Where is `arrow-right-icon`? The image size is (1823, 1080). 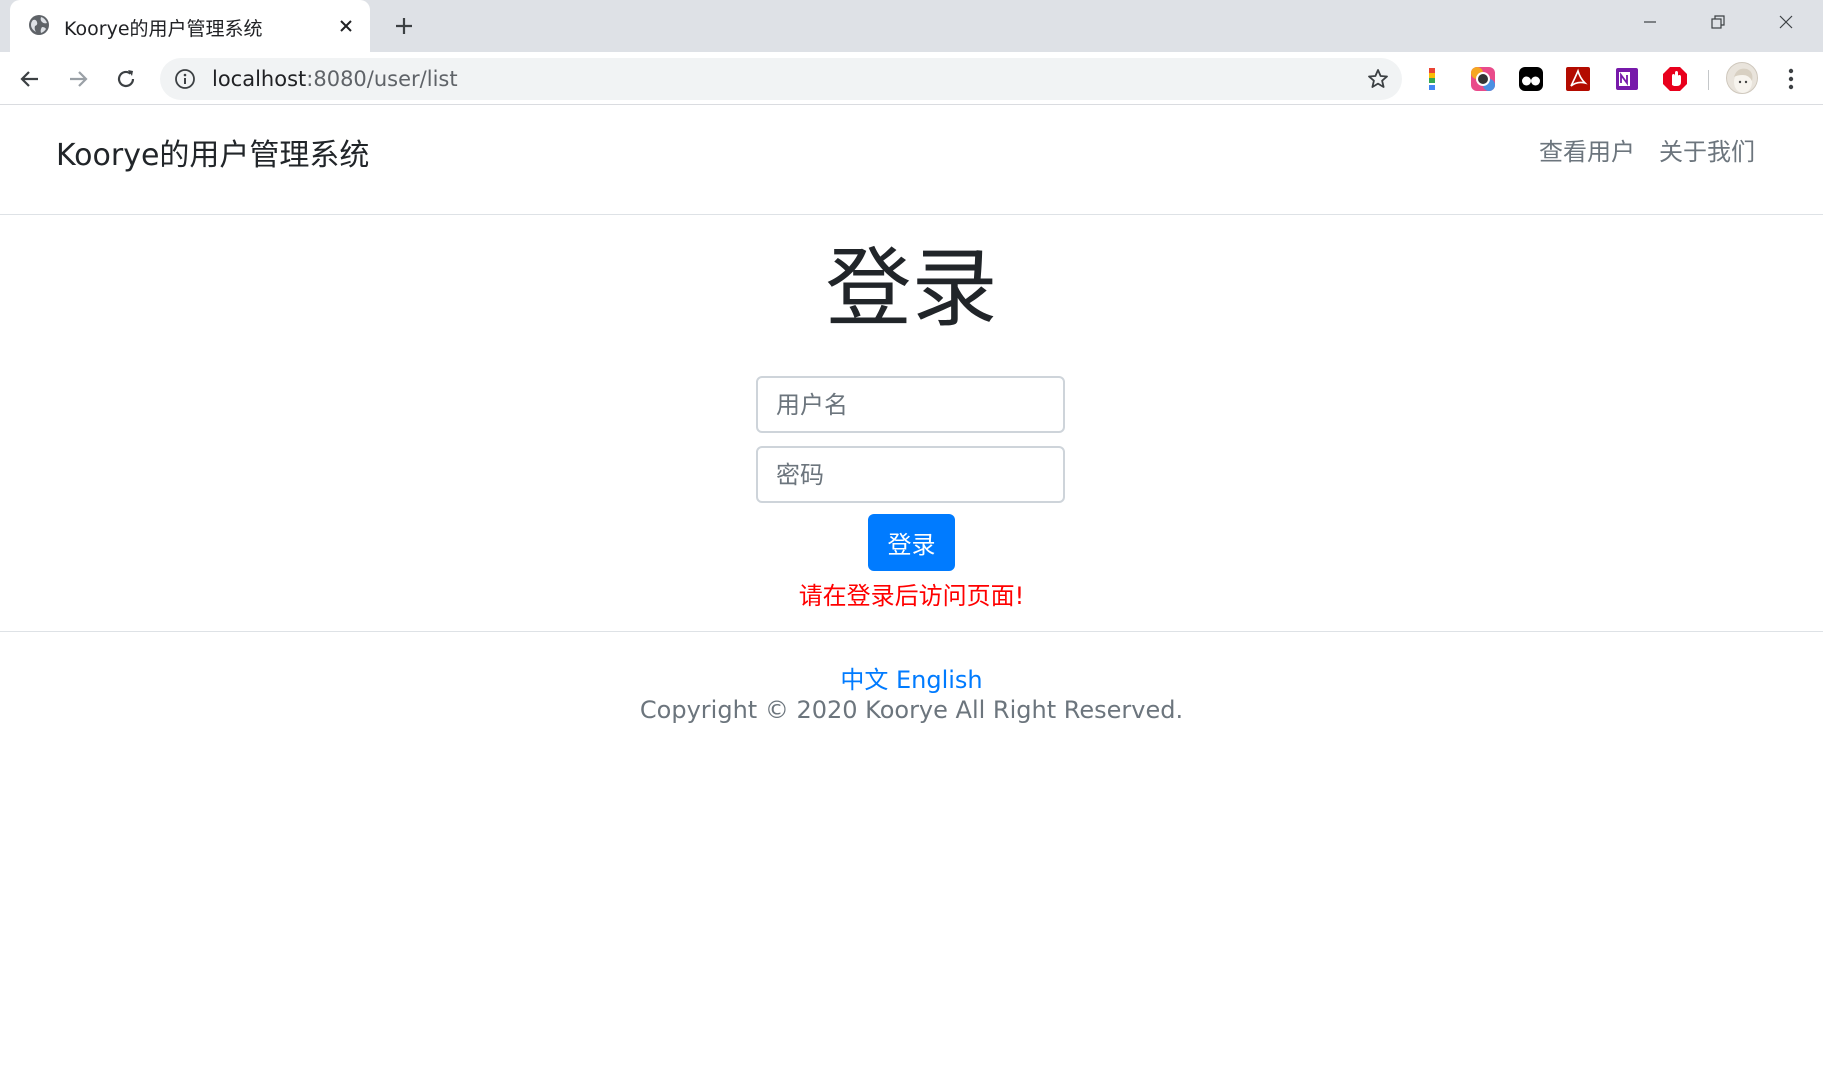
arrow-right-icon is located at coordinates (78, 79).